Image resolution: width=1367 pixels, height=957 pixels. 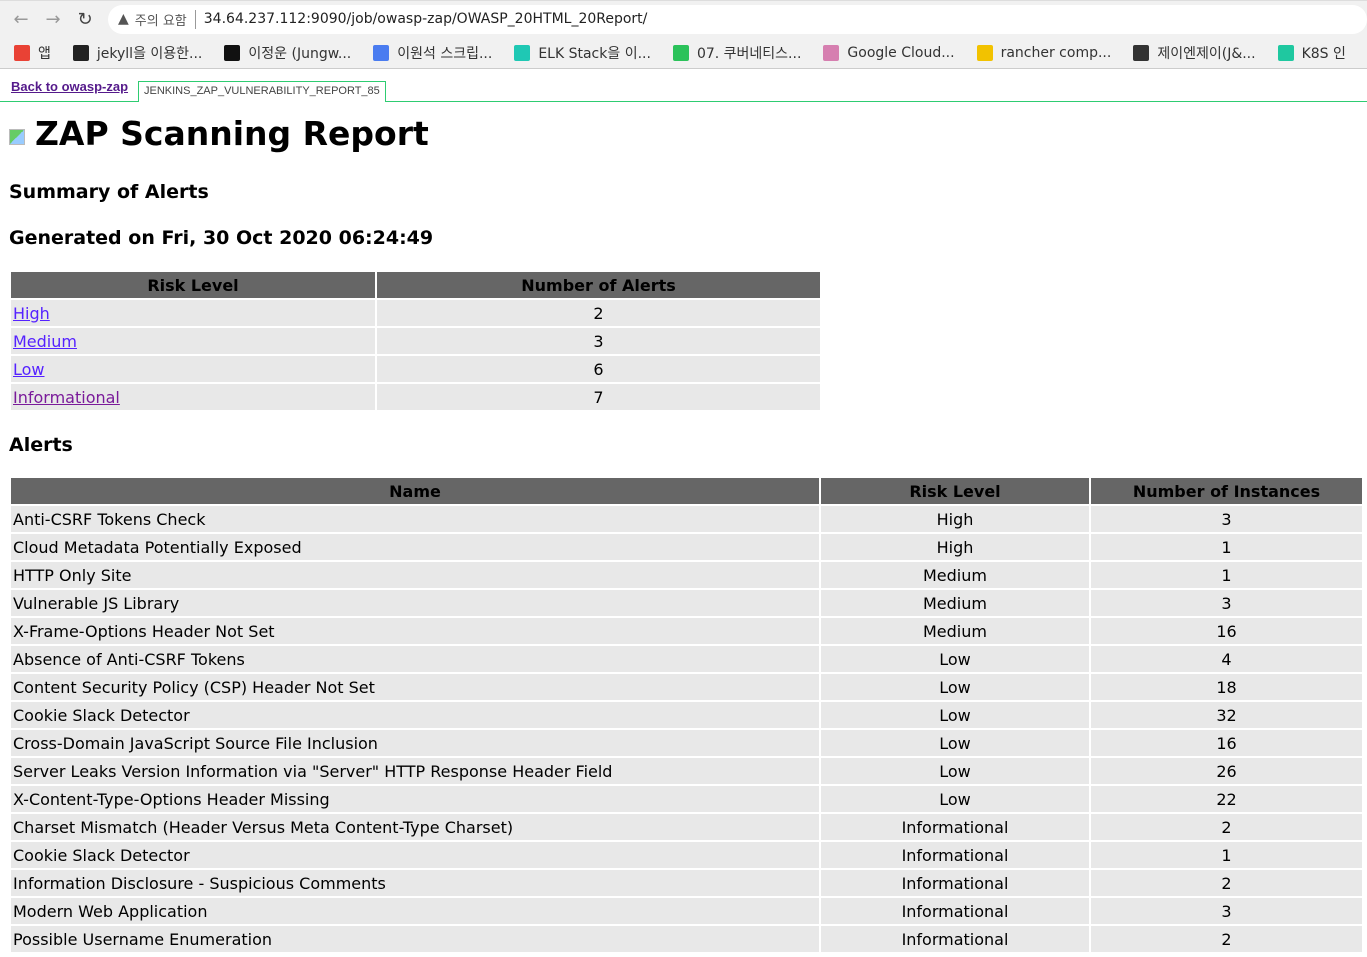 What do you see at coordinates (32, 53) in the screenshot?
I see `bookmark-item: 앱` at bounding box center [32, 53].